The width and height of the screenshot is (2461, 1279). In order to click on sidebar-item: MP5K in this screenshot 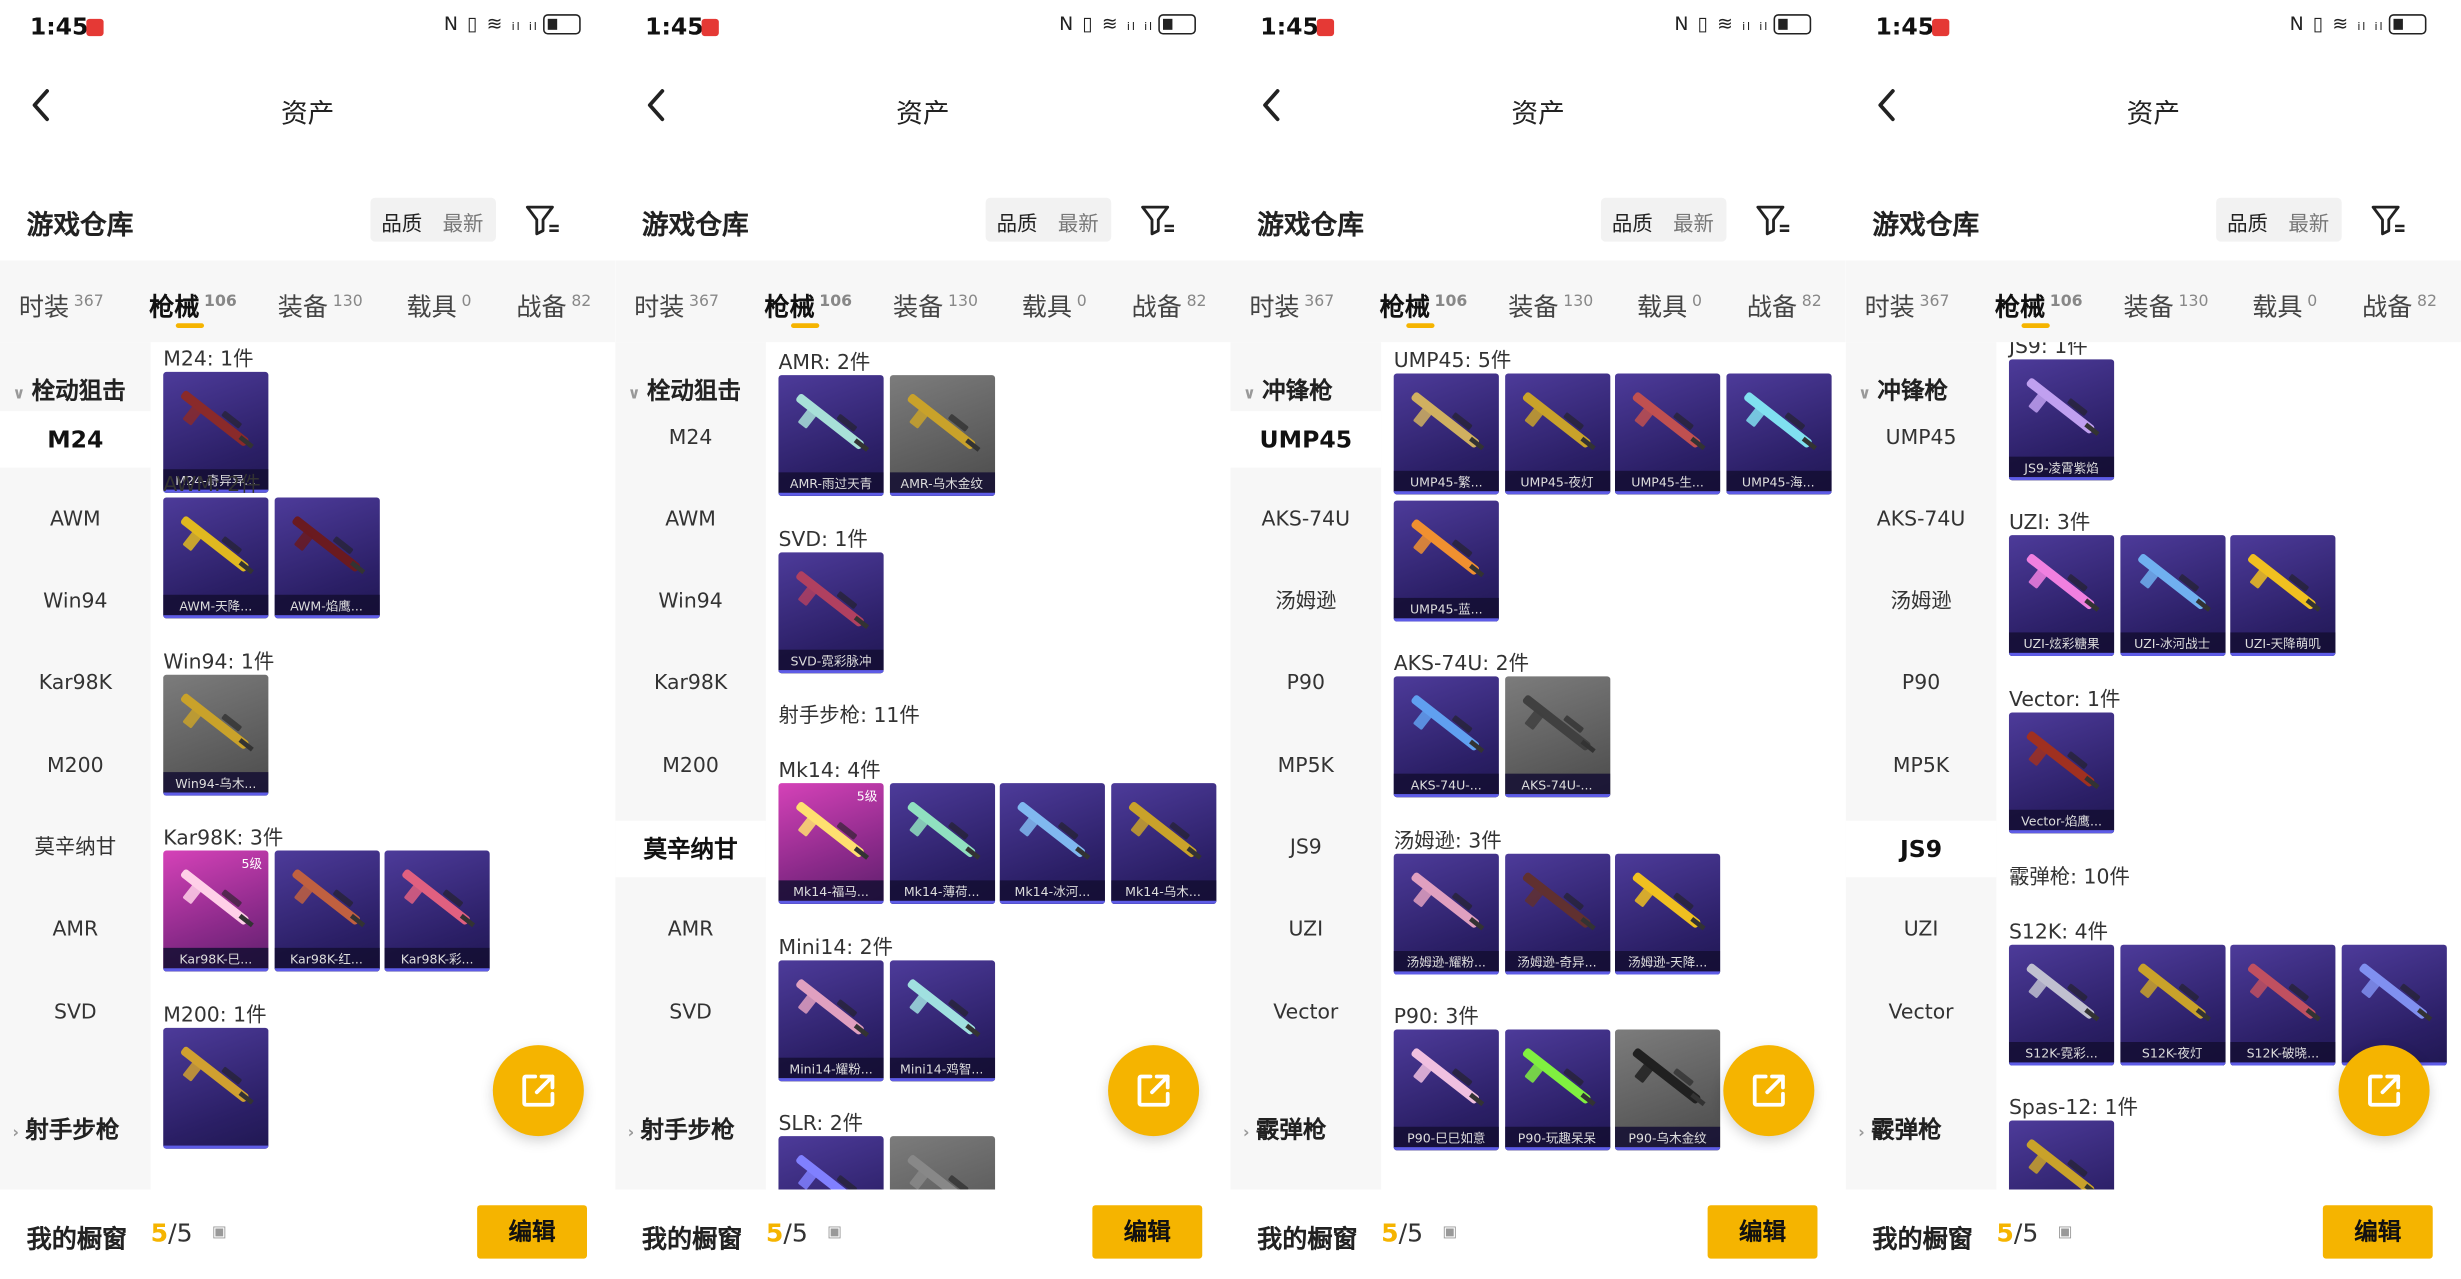, I will do `click(1305, 767)`.